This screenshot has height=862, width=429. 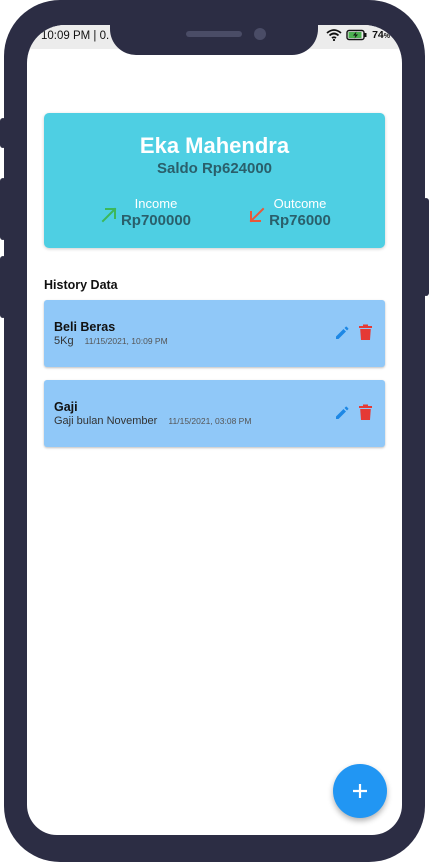 What do you see at coordinates (3, 287) in the screenshot?
I see `phone-volume-down-button` at bounding box center [3, 287].